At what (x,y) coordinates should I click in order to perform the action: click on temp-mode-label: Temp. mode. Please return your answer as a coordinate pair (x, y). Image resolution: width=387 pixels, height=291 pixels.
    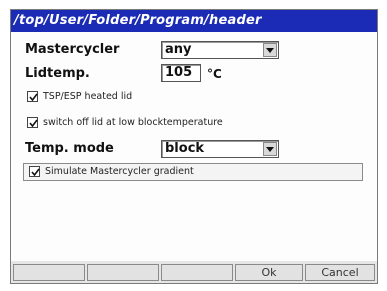
    Looking at the image, I should click on (69, 148).